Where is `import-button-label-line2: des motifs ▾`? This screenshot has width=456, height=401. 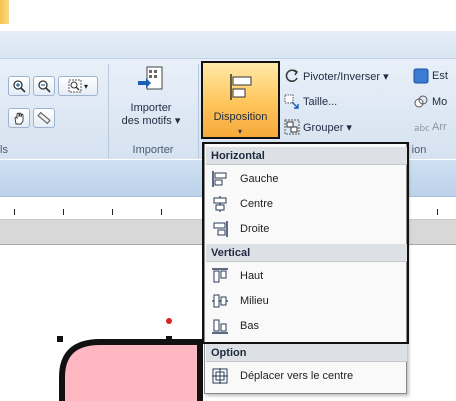
import-button-label-line2: des motifs ▾ is located at coordinates (151, 121).